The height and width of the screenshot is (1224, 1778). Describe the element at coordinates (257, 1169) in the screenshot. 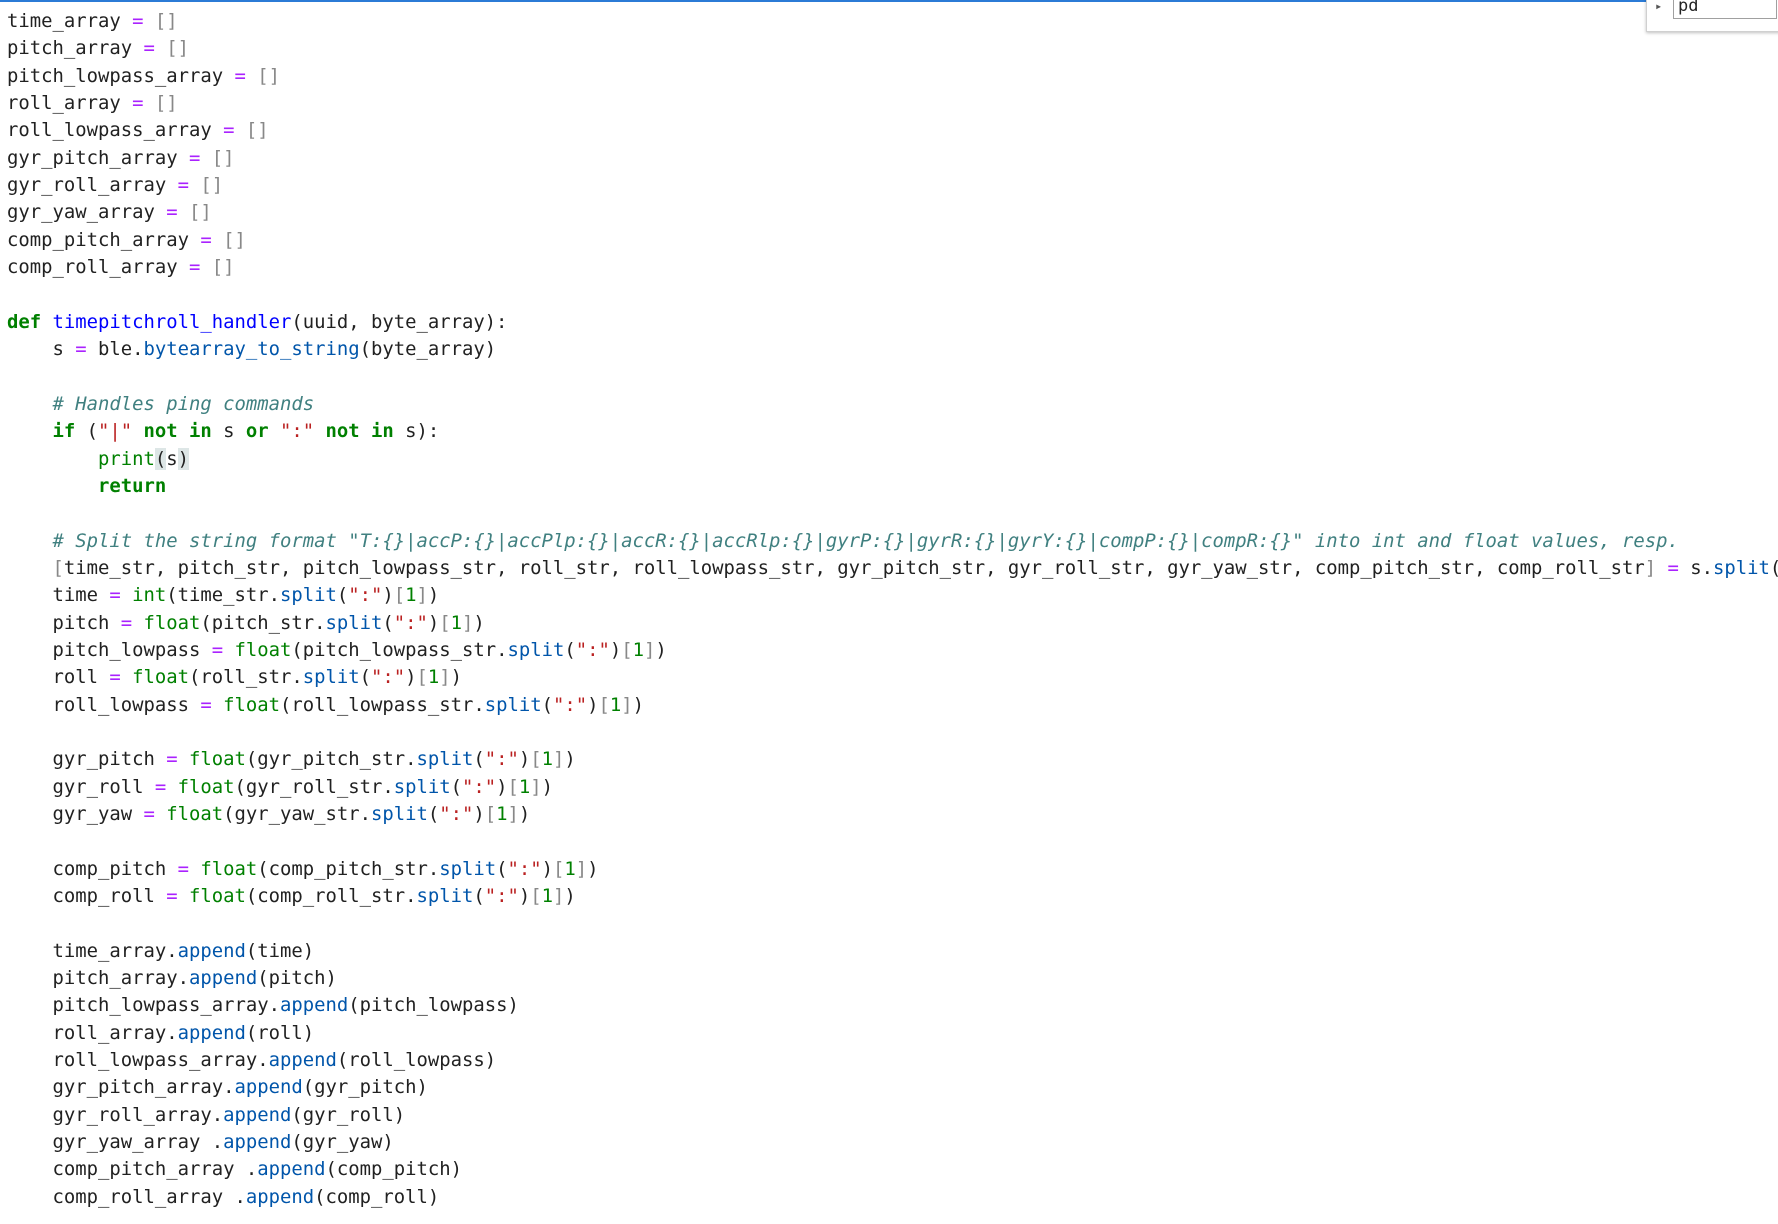

I see `code-line-append: comp_pitch_array .append(comp_pitch)` at that location.